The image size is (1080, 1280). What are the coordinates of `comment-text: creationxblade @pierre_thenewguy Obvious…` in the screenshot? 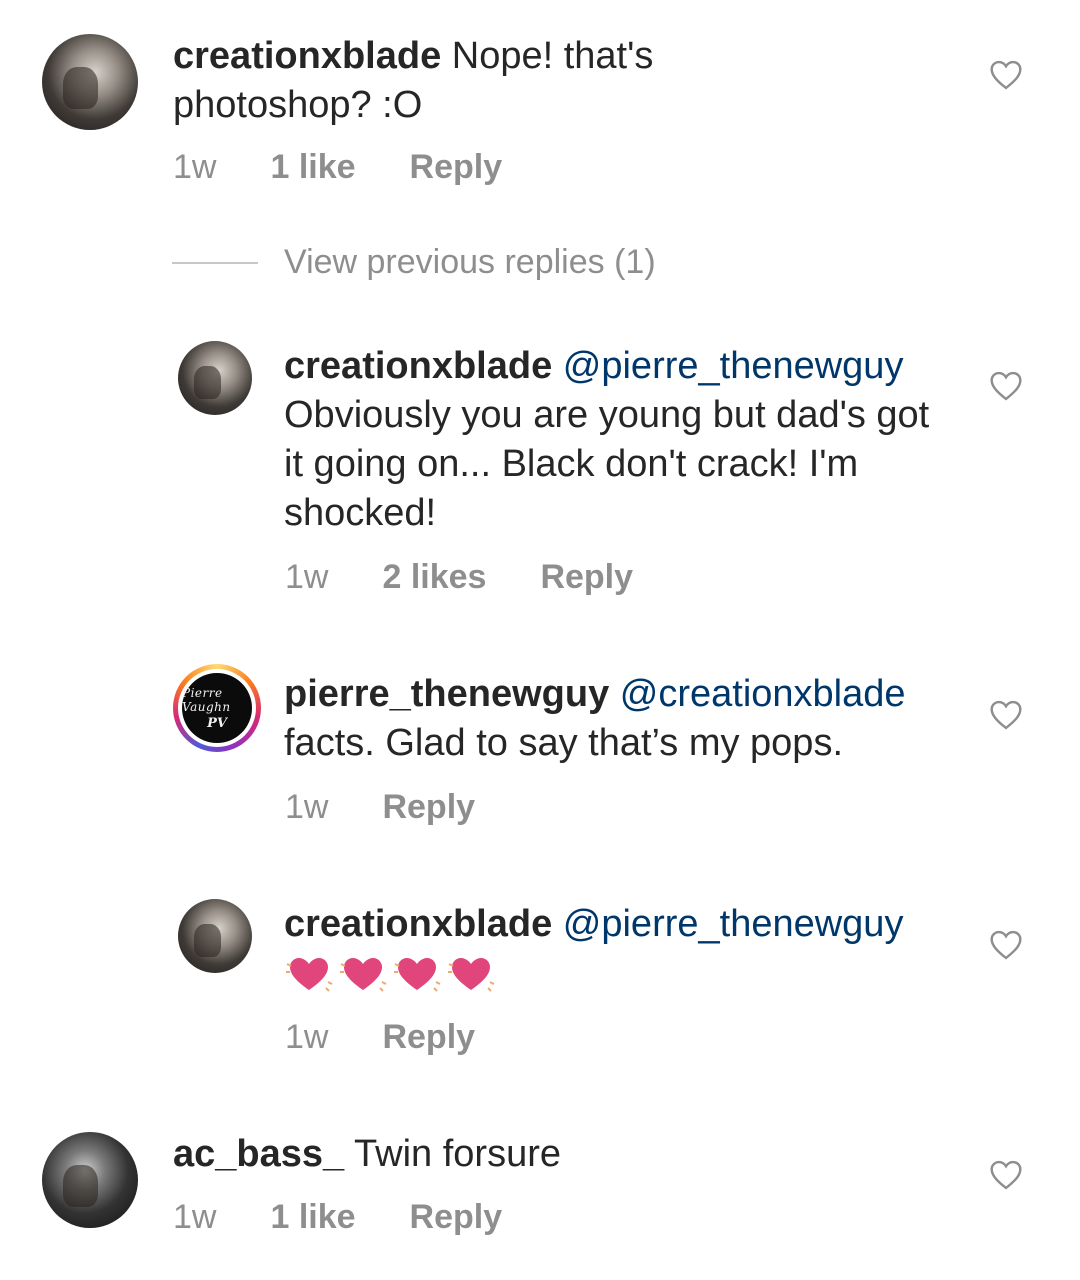 It's located at (614, 440).